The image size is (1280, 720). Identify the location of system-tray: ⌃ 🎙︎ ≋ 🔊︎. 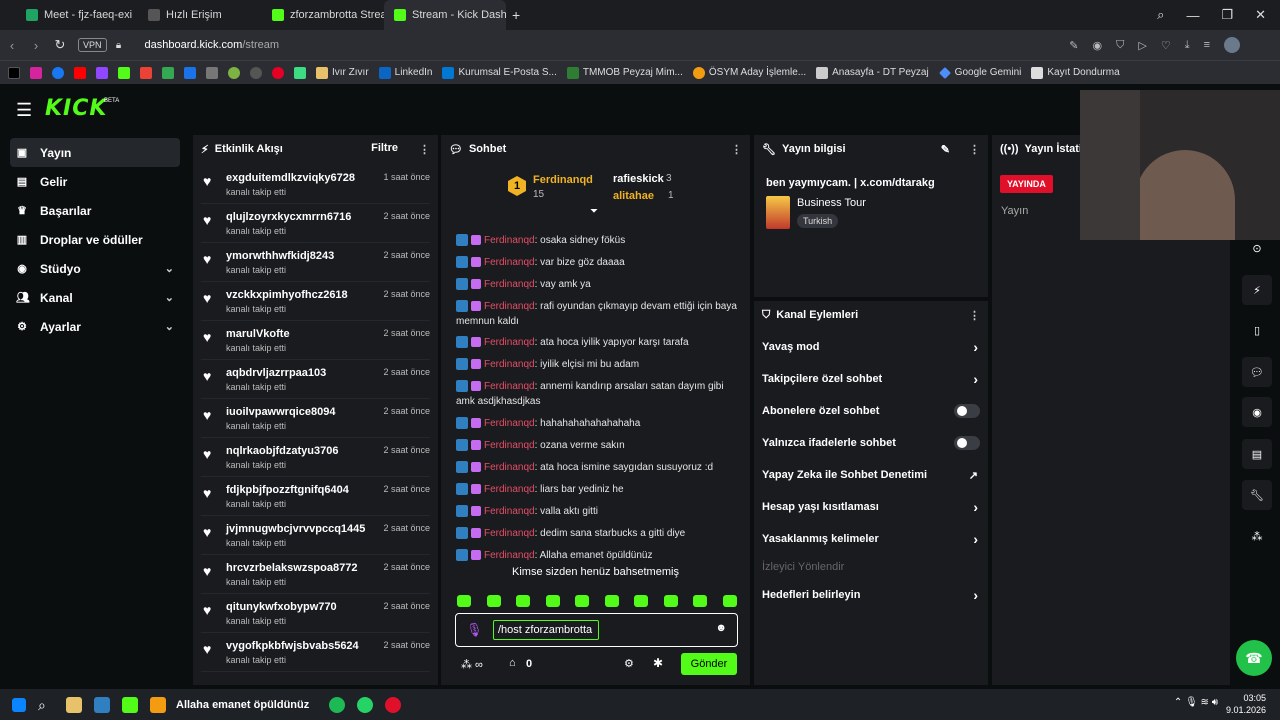
(1196, 702).